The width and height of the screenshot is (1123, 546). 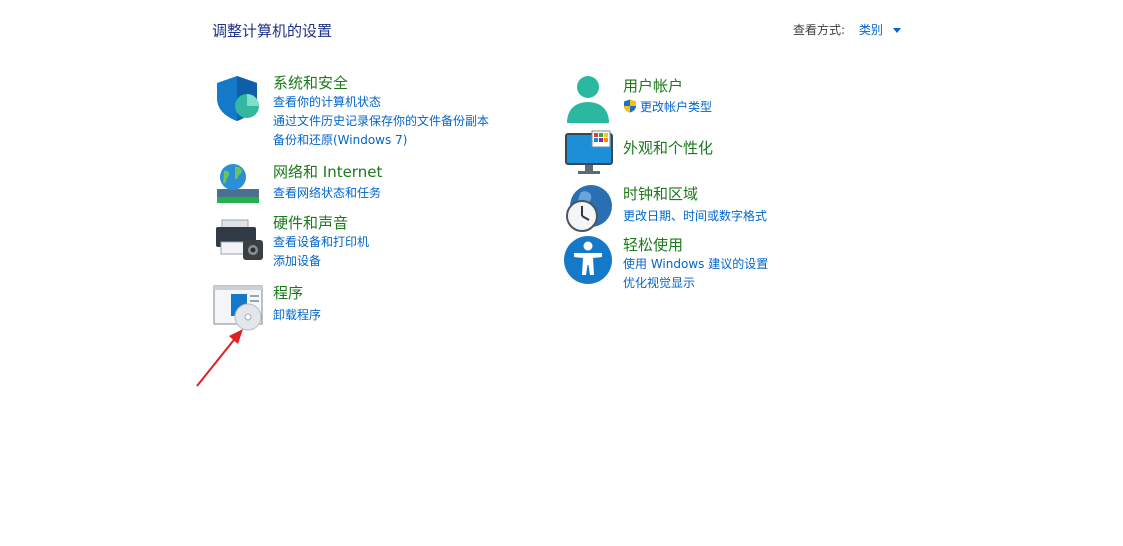 What do you see at coordinates (653, 244) in the screenshot?
I see `ease-access-title: 轻松使用` at bounding box center [653, 244].